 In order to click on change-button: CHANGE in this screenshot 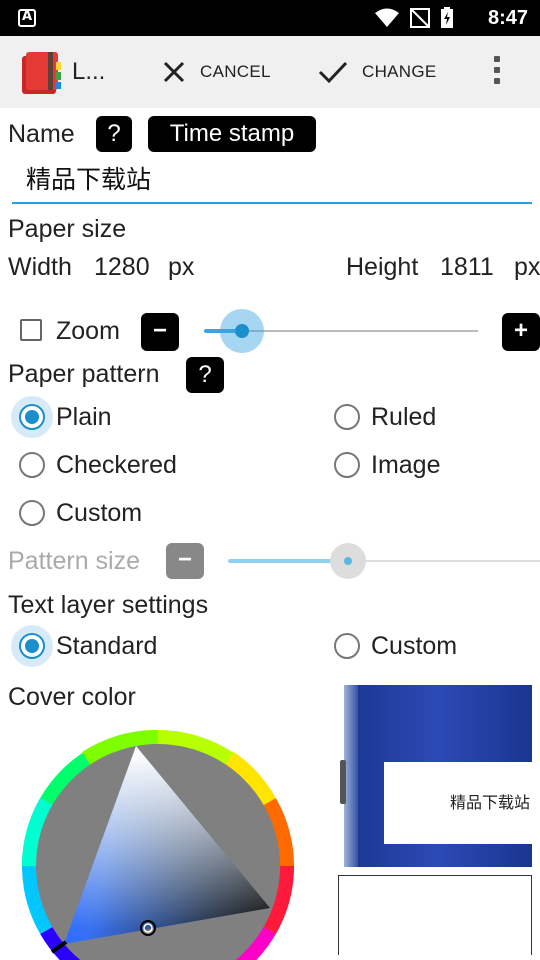, I will do `click(377, 72)`.